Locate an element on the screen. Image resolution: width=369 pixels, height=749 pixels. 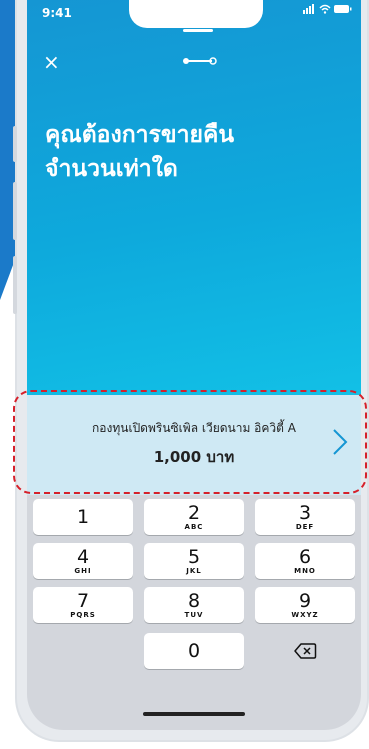
key-digit: 7 is located at coordinates (83, 601).